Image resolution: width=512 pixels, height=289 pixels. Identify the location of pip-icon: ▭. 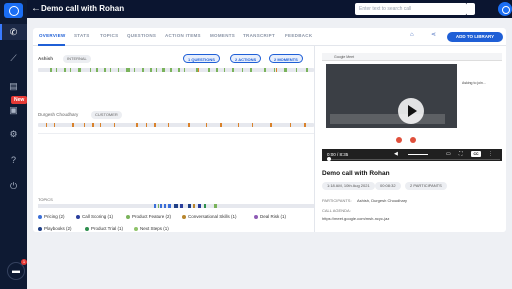
(448, 154).